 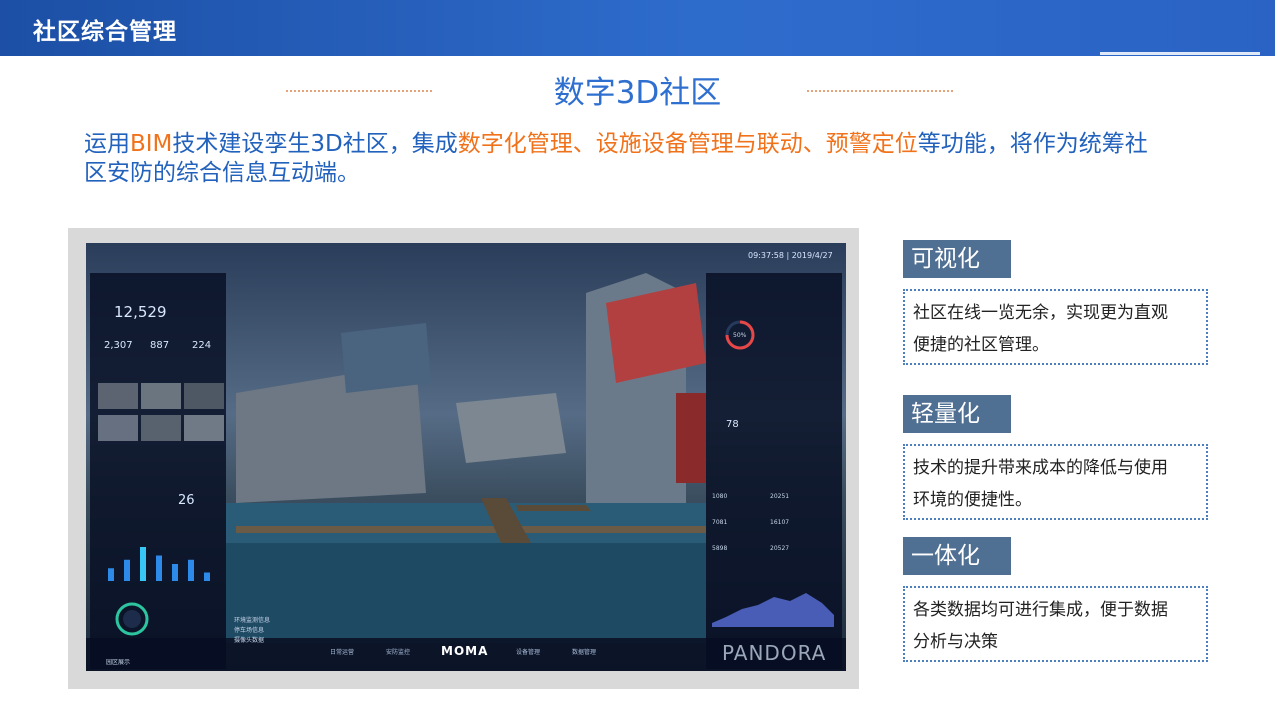 I want to click on stat-value: 887, so click(x=160, y=345).